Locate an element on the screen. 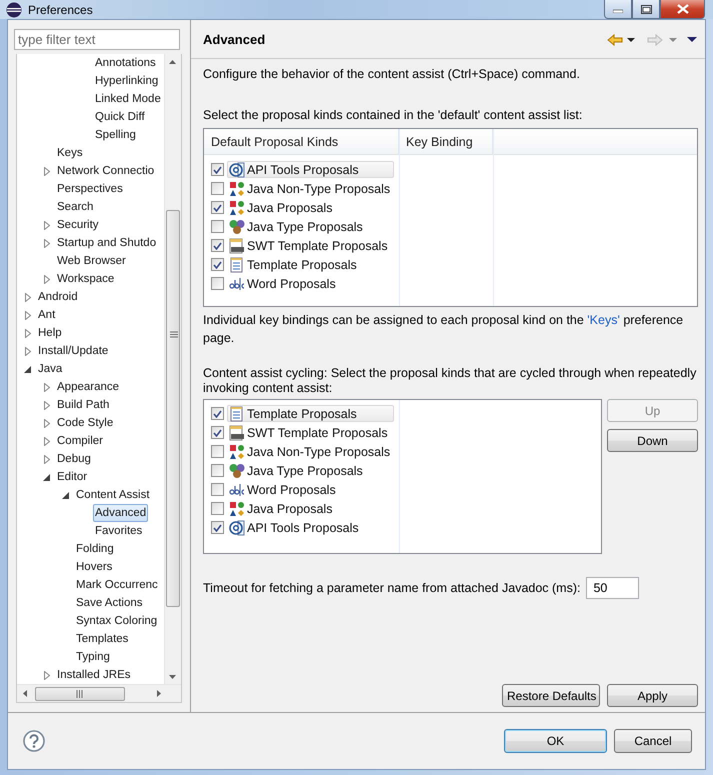 The image size is (713, 775). document-icon is located at coordinates (237, 264).